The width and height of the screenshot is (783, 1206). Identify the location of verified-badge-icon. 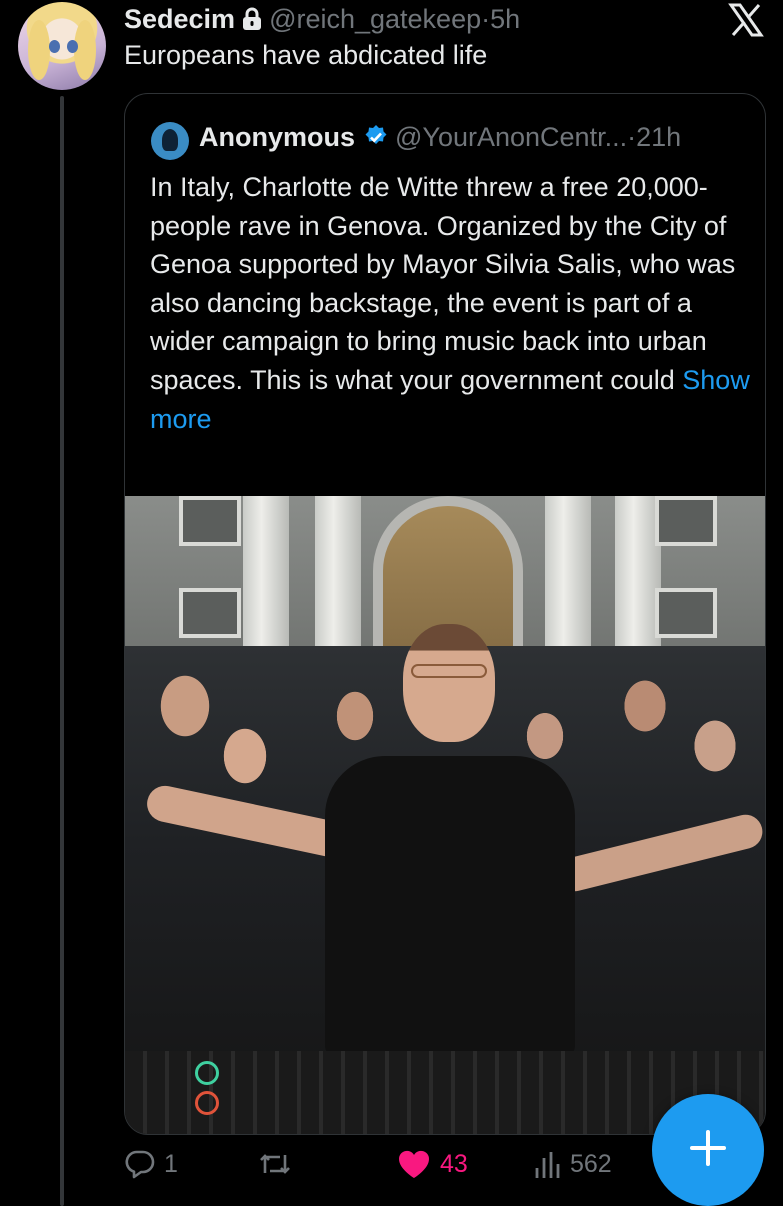
(376, 140).